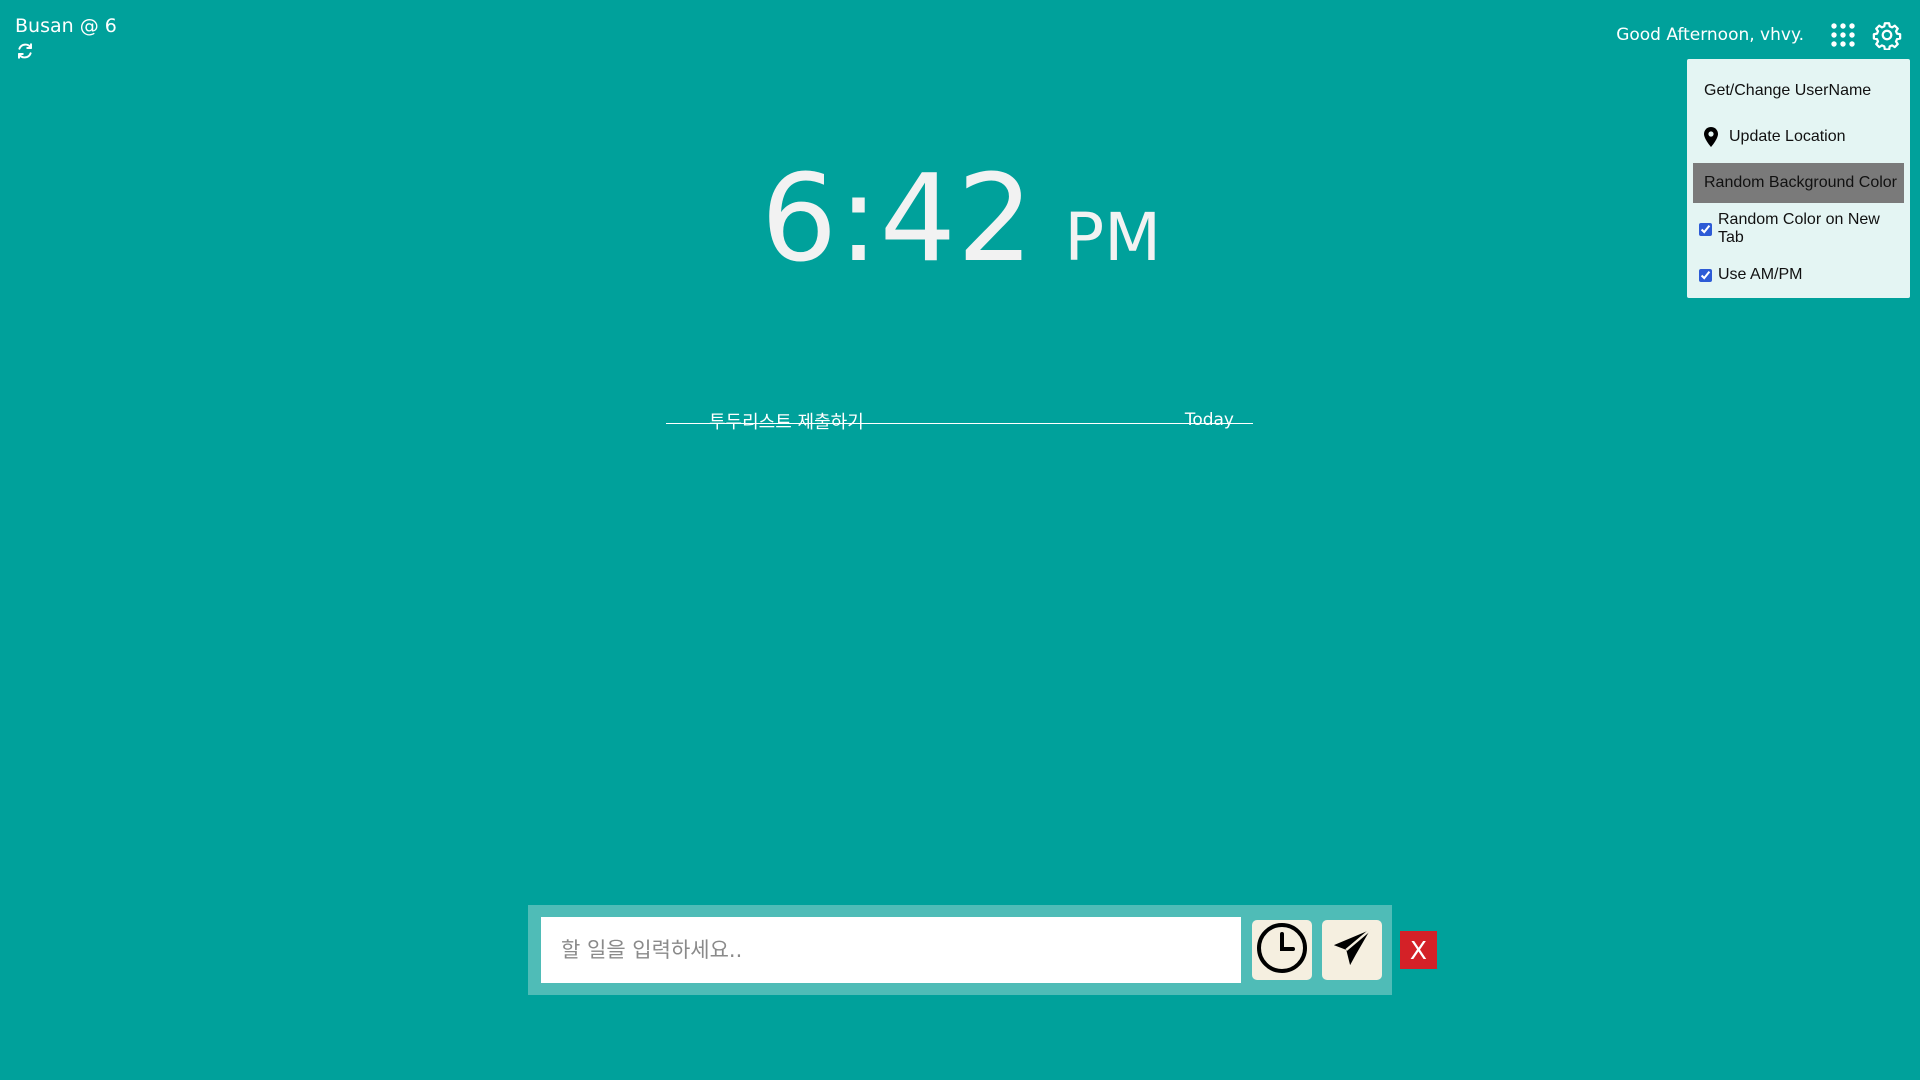 Image resolution: width=1920 pixels, height=1080 pixels. Describe the element at coordinates (66, 39) in the screenshot. I see `weather-widget: Busan @ 6` at that location.